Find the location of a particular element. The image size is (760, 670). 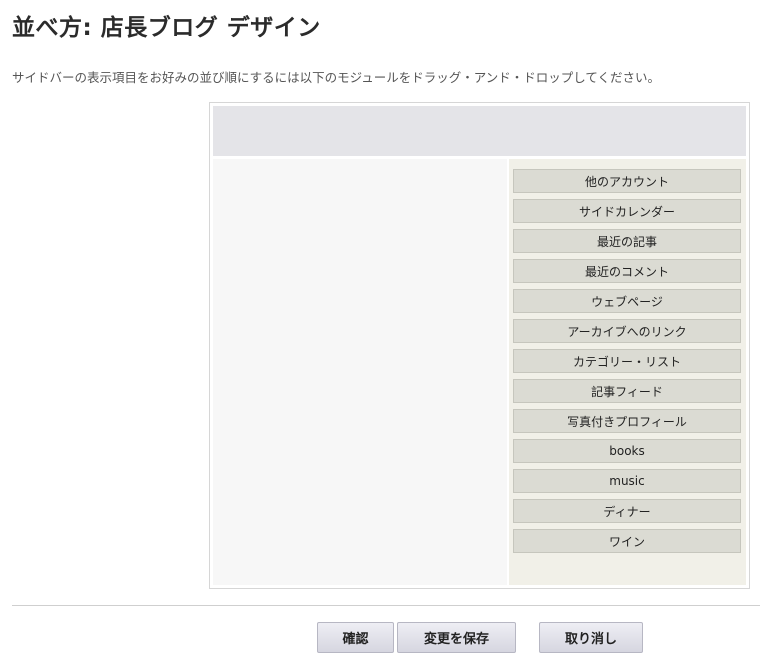

sidebar-module-music: music is located at coordinates (627, 481).